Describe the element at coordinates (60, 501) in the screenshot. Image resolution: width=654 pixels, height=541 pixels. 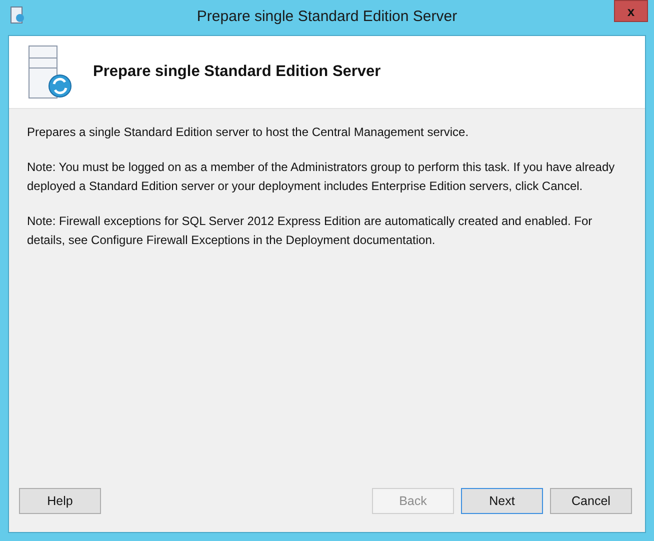
I see `help-button: Help` at that location.